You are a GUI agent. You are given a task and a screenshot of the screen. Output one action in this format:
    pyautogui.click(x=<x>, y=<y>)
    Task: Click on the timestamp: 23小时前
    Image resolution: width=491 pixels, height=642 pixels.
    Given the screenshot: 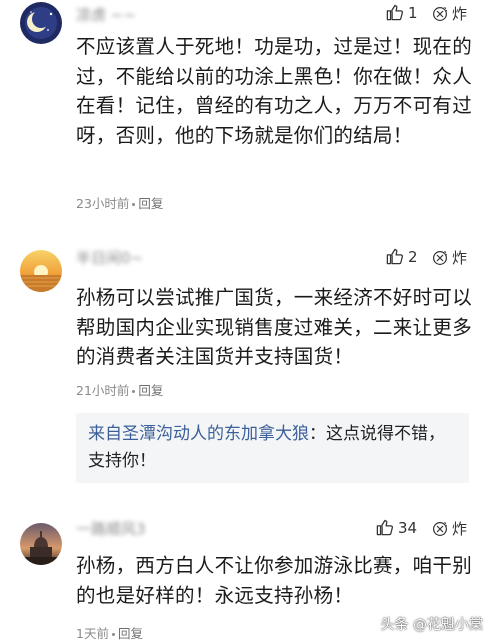 What is the action you would take?
    pyautogui.click(x=103, y=203)
    